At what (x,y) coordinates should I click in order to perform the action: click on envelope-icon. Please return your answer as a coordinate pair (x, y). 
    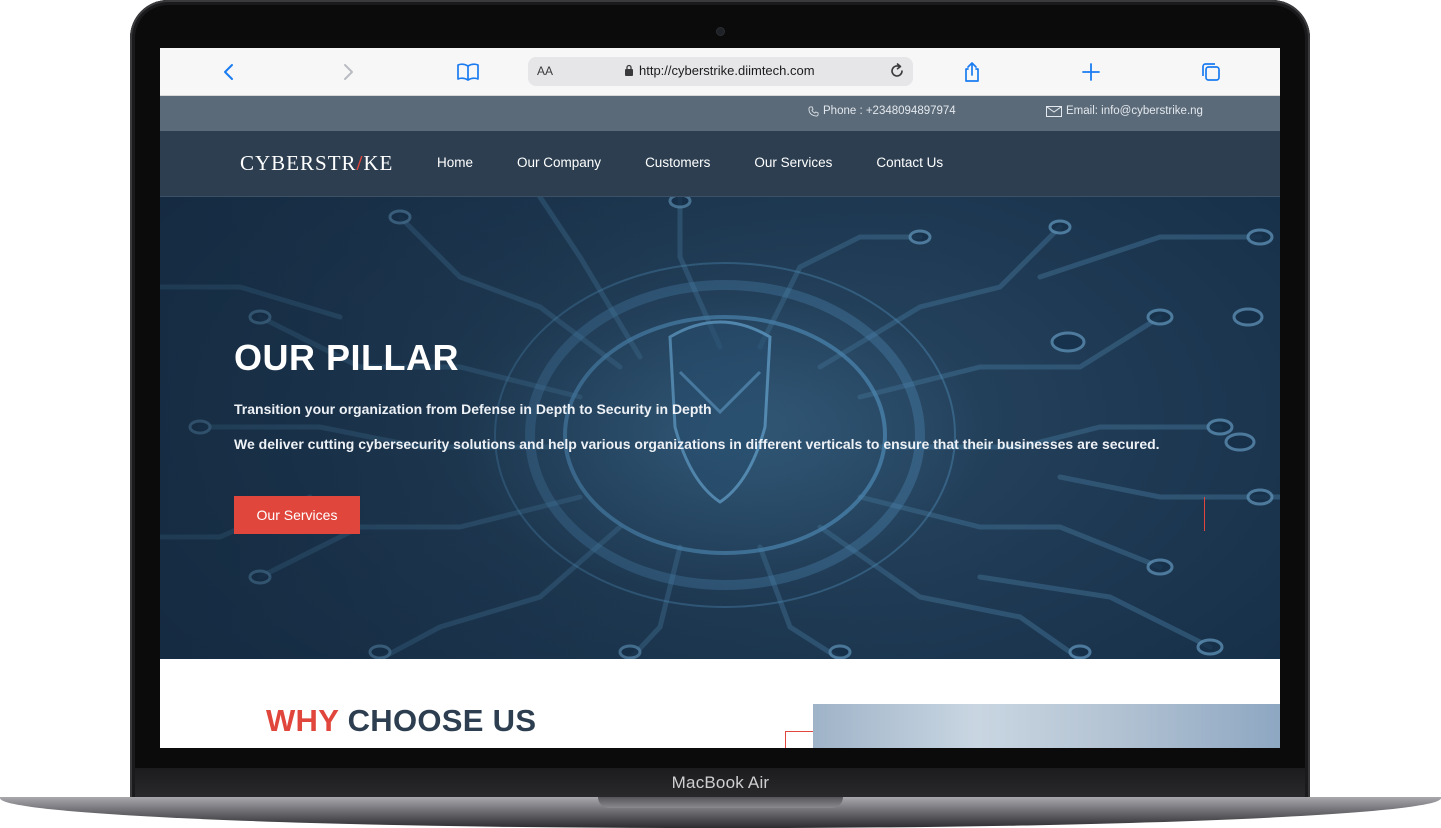
    Looking at the image, I should click on (1054, 111).